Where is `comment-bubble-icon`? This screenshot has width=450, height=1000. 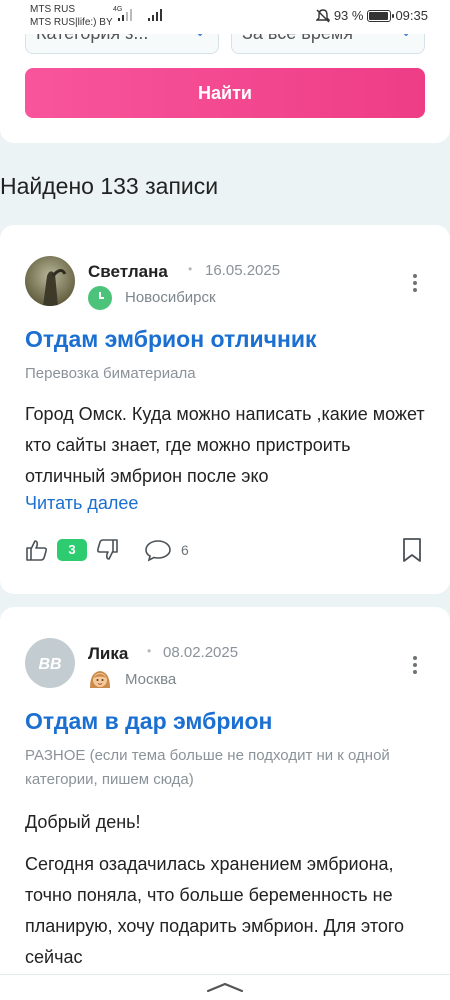
comment-bubble-icon is located at coordinates (158, 550).